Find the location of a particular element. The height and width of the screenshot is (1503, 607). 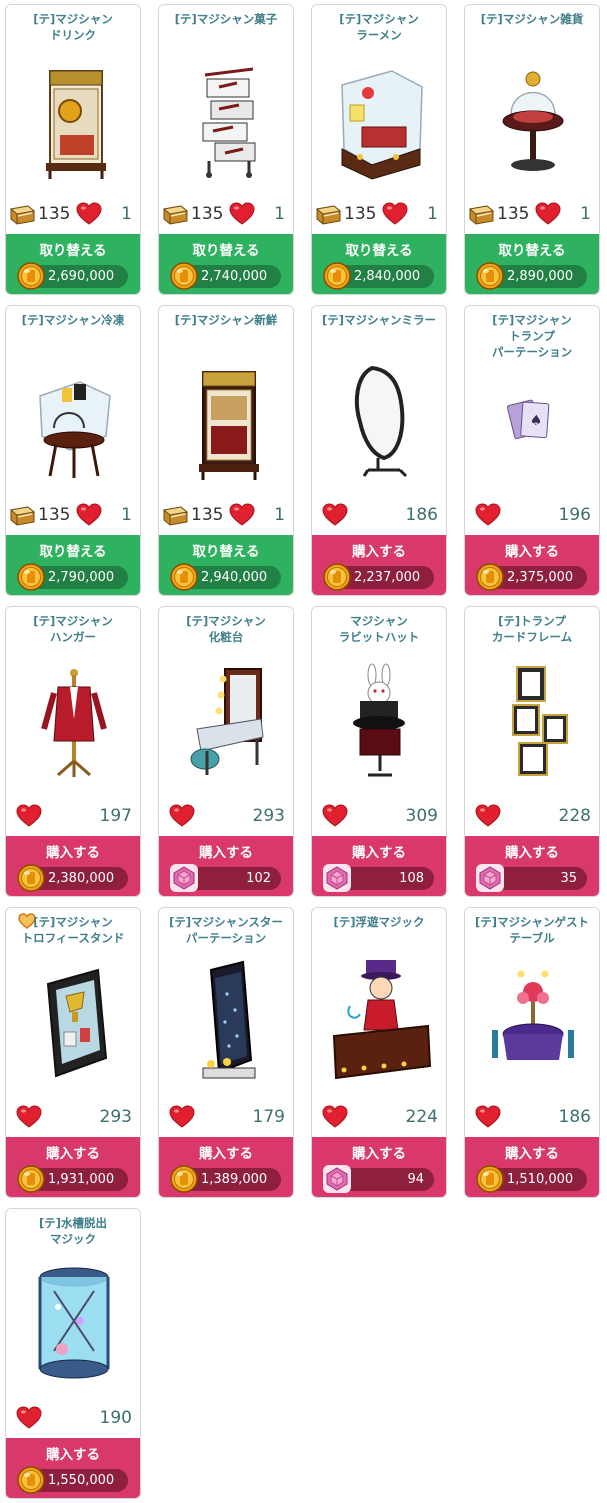

item-image-cabinet-gold is located at coordinates (74, 120).